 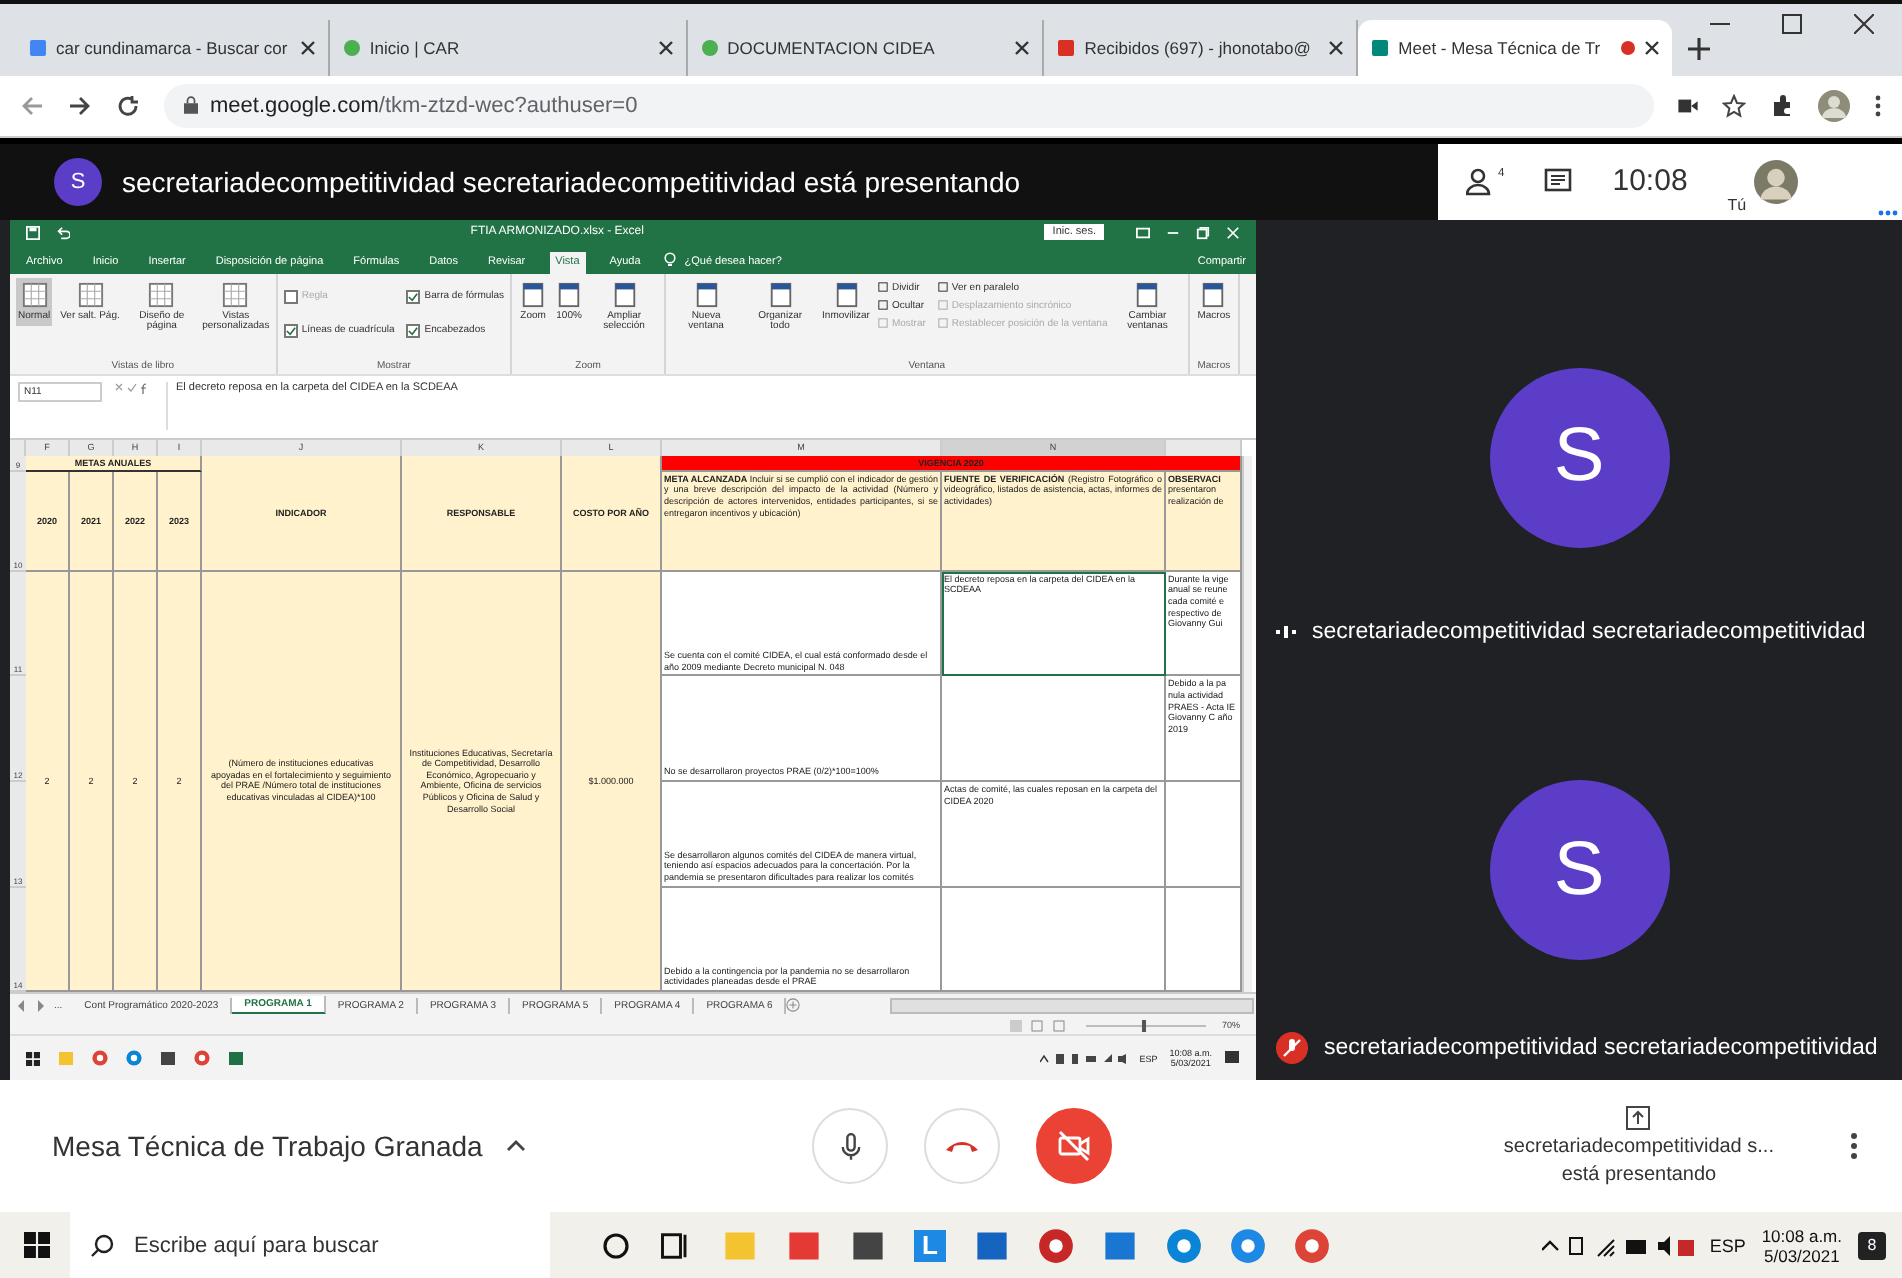 I want to click on notification-icon, so click(x=1232, y=1058).